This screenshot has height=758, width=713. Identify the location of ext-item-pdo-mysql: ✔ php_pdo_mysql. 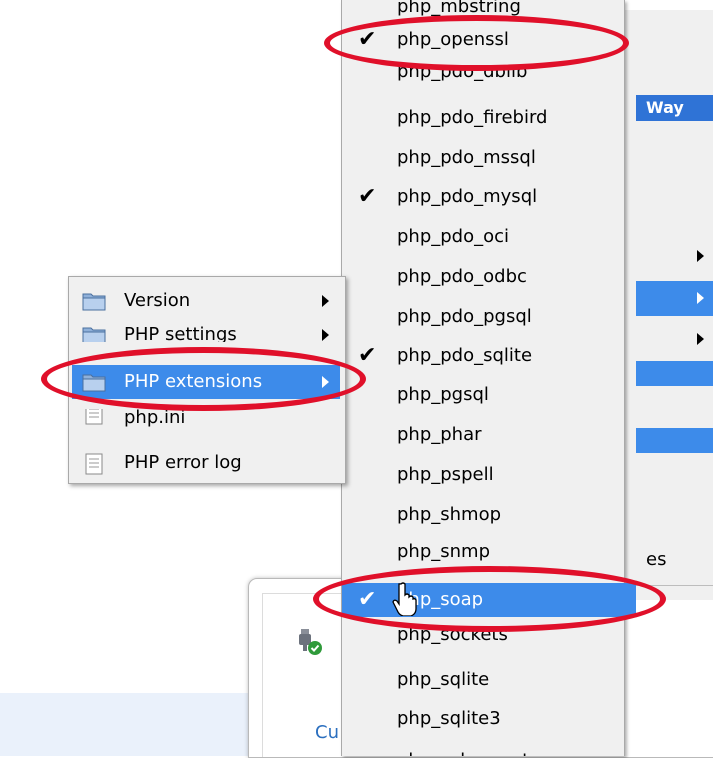
(489, 196).